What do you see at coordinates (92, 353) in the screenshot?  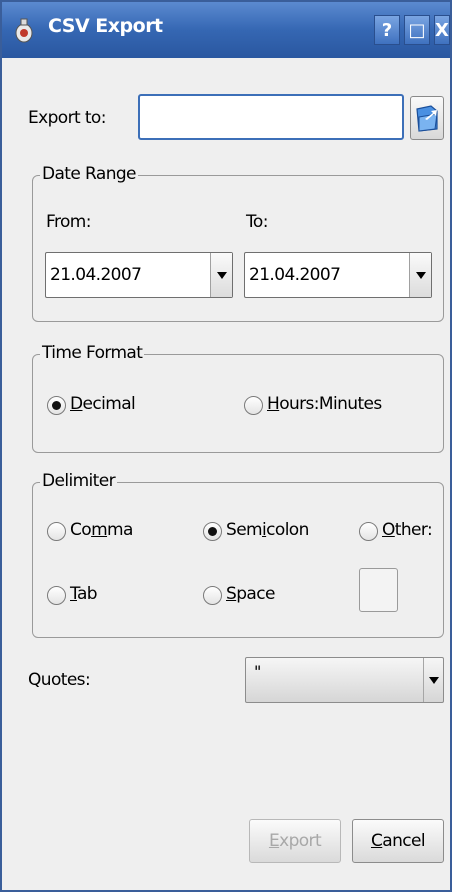 I see `time-format-legend: Time Format` at bounding box center [92, 353].